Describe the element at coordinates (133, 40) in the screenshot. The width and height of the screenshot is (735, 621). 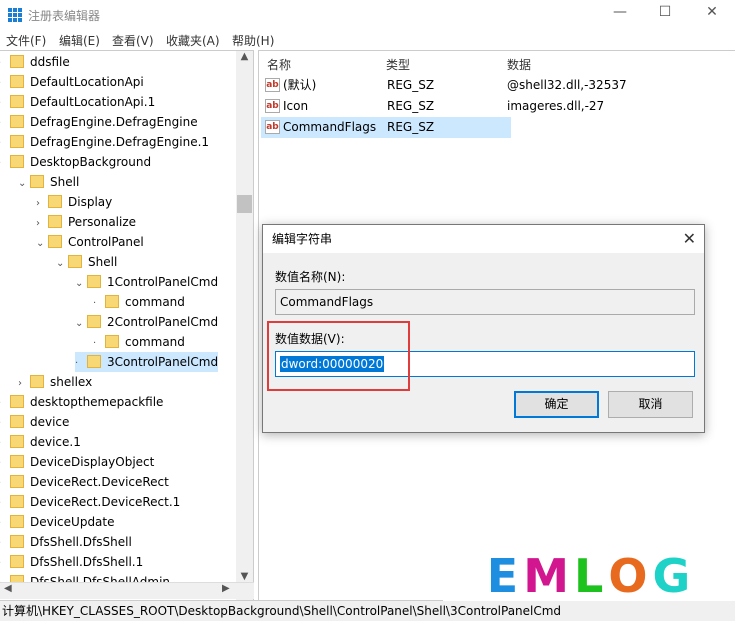
I see `menu-view: 查看(V)` at that location.